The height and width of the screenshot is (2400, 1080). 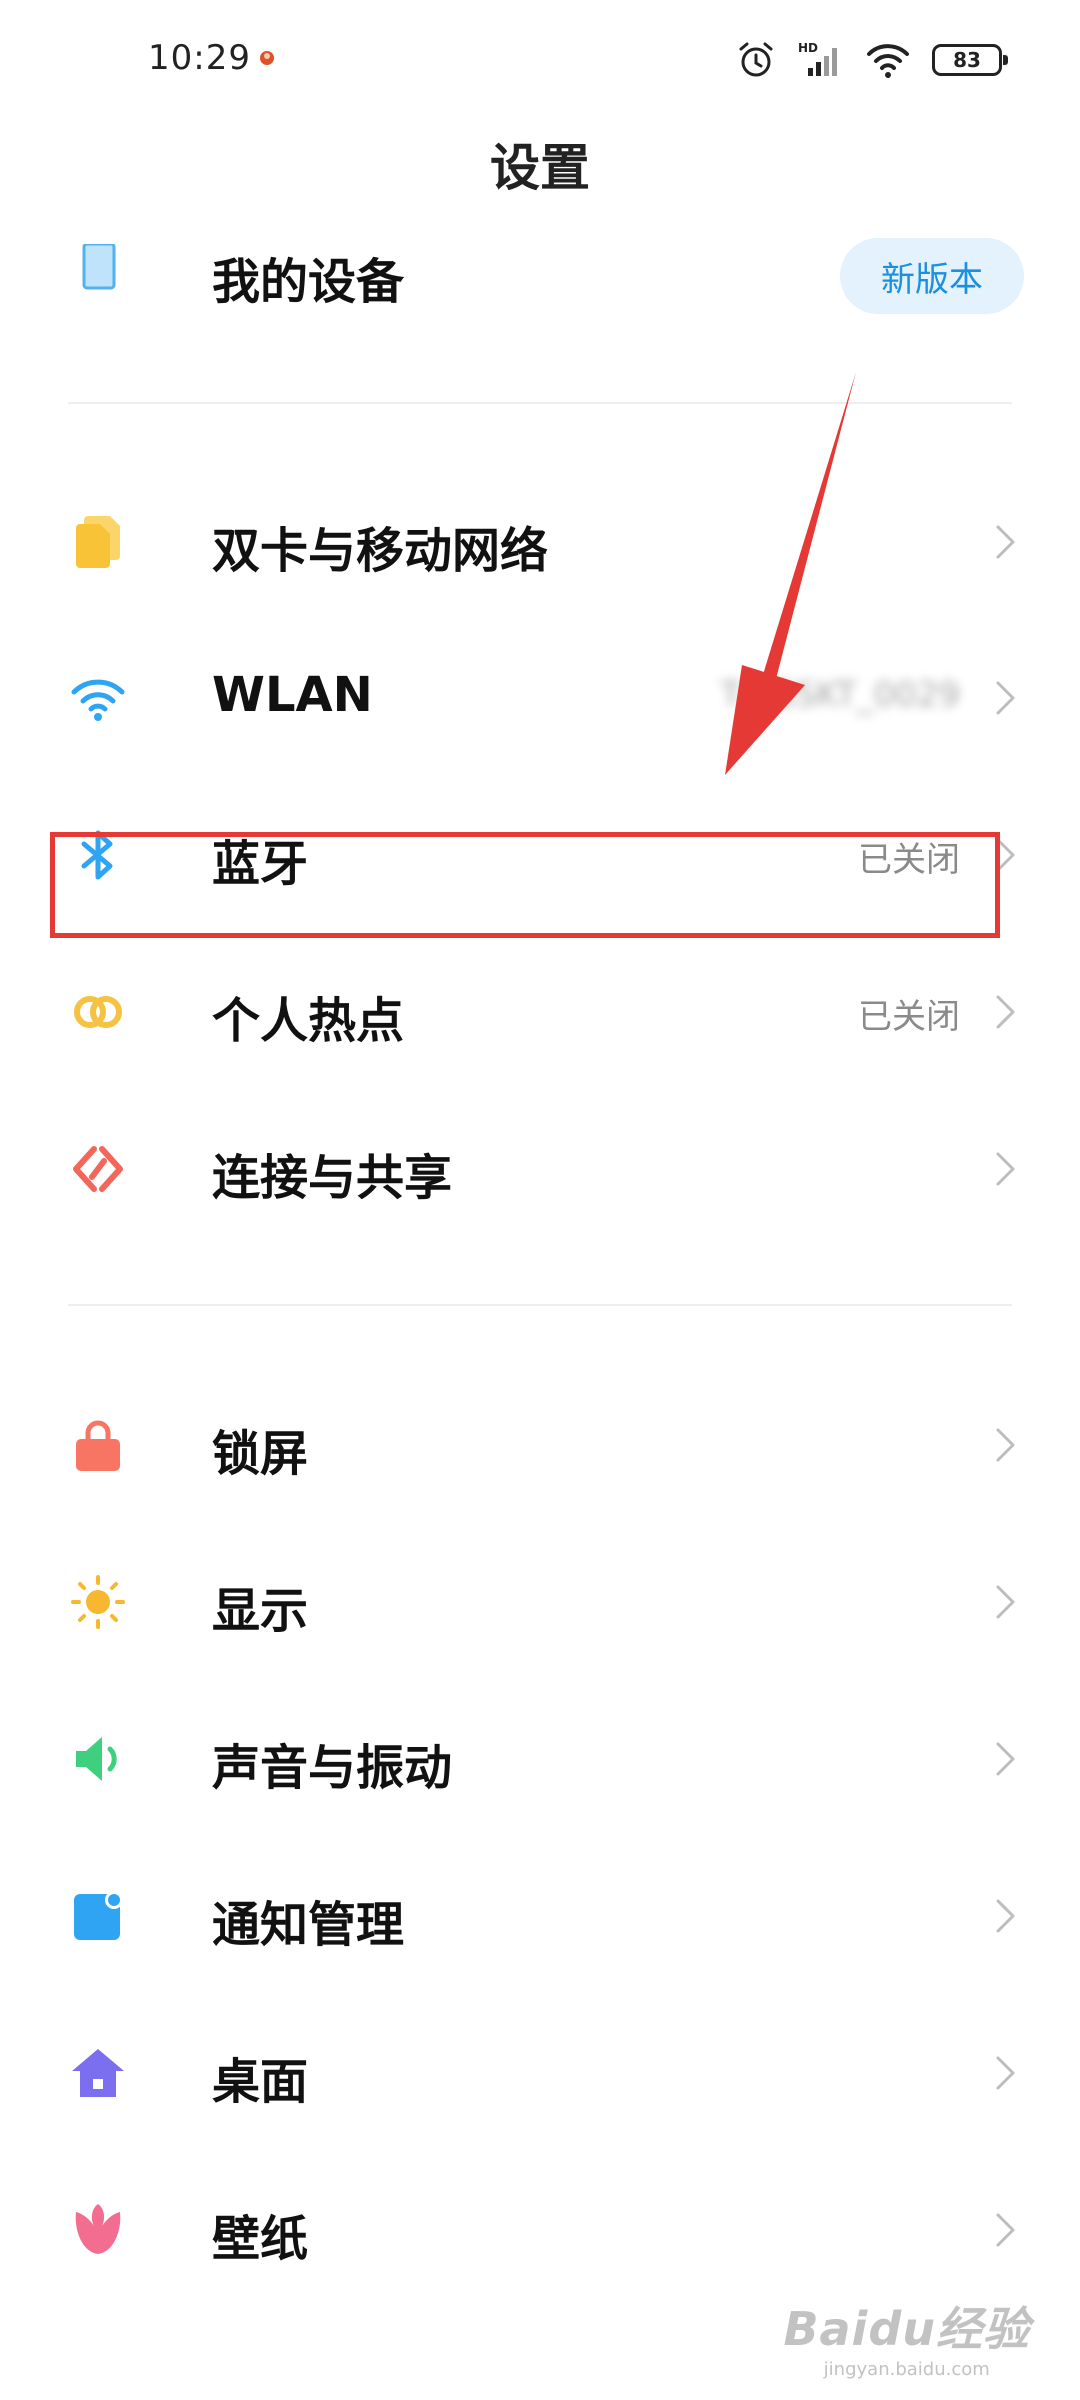 What do you see at coordinates (540, 1602) in the screenshot?
I see `sidebar-item-display: 显示` at bounding box center [540, 1602].